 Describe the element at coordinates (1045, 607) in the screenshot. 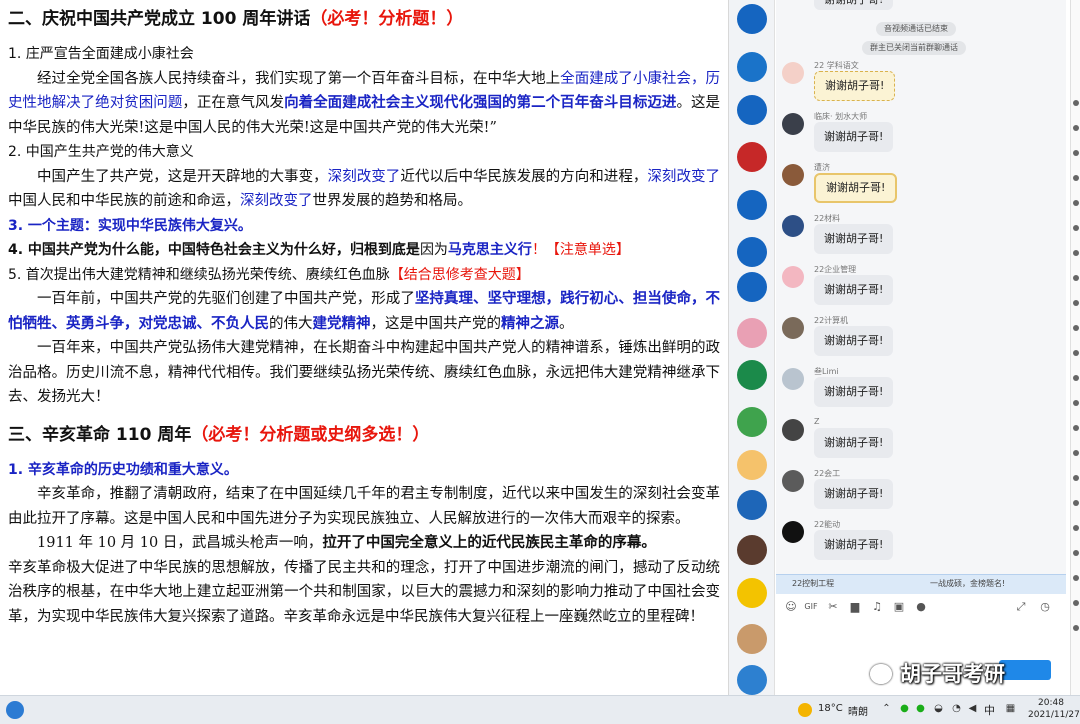

I see `history-icon: ◷` at that location.